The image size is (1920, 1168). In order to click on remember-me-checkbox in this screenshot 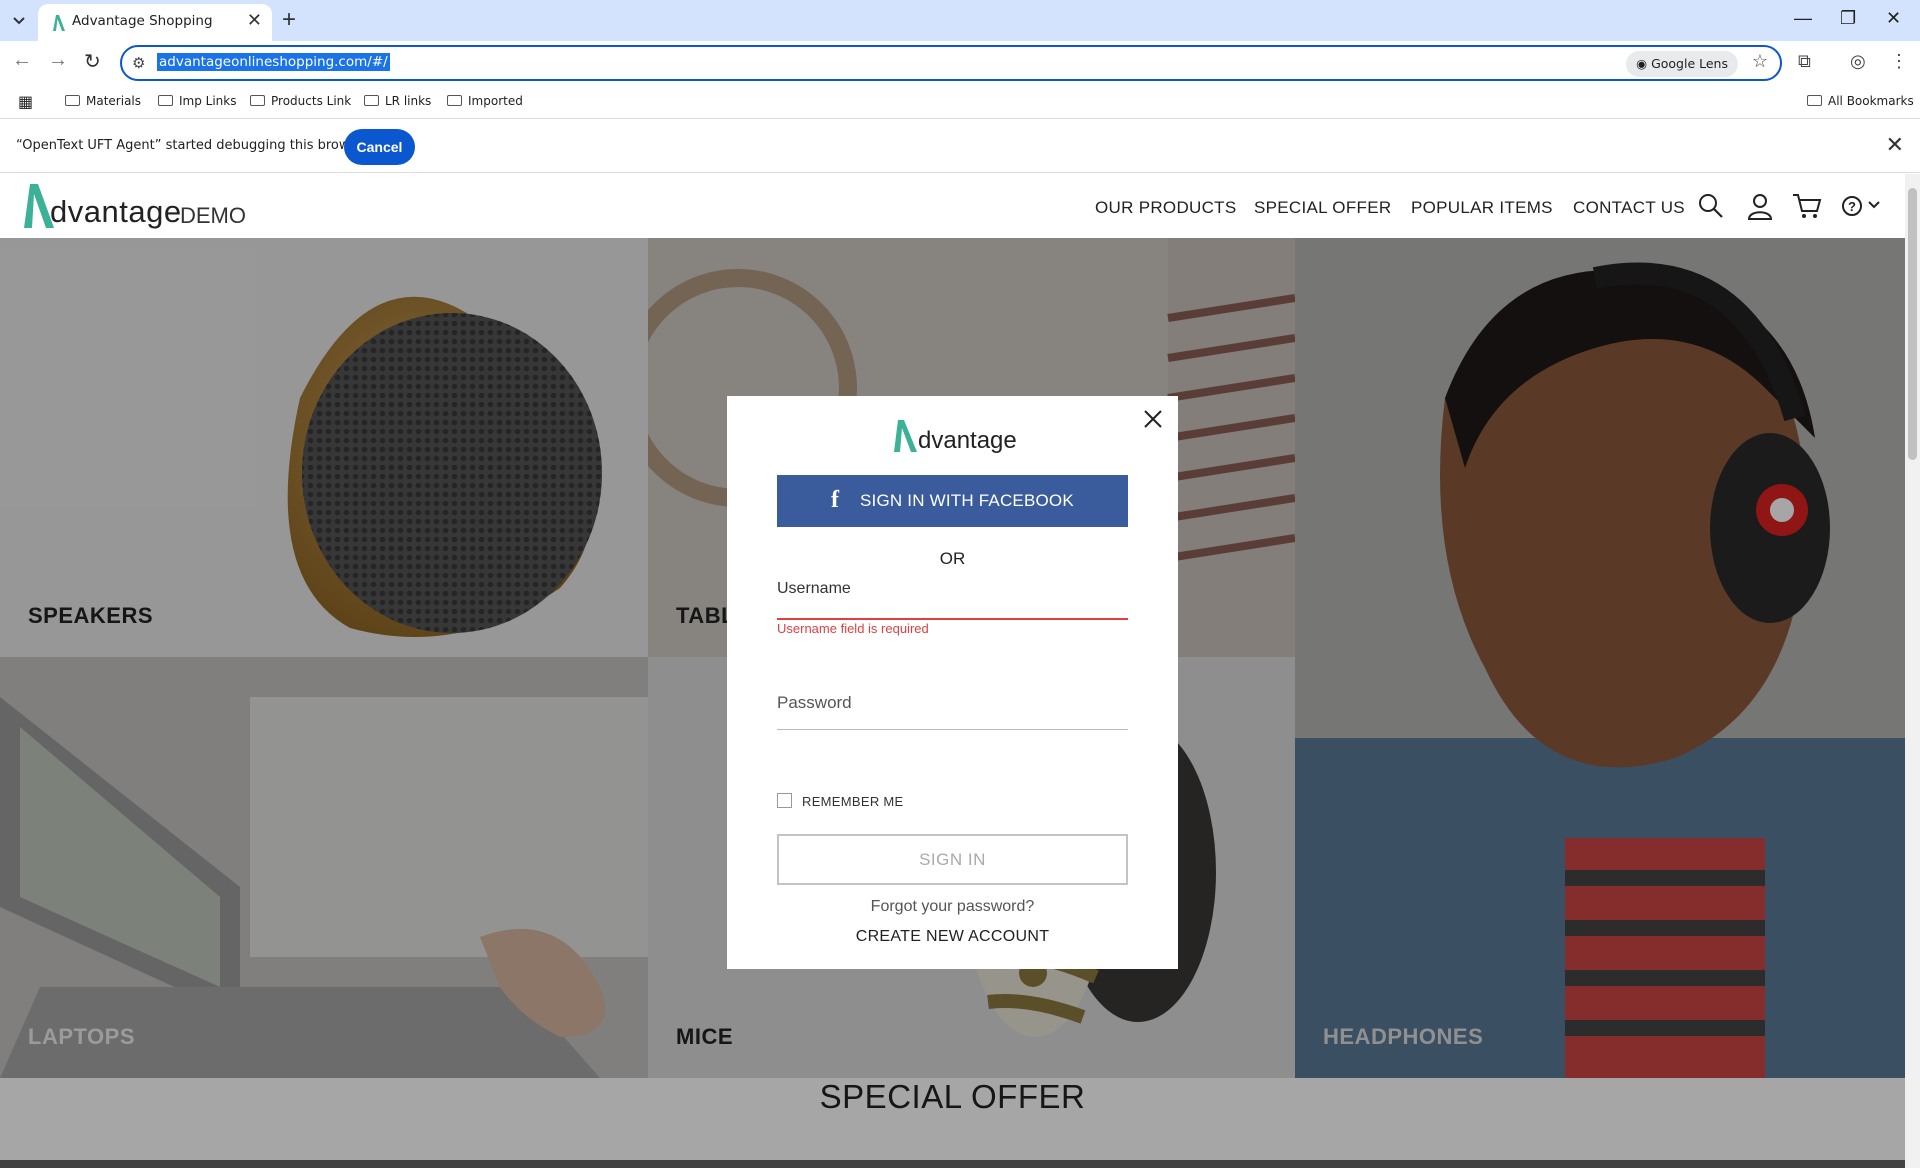, I will do `click(784, 800)`.